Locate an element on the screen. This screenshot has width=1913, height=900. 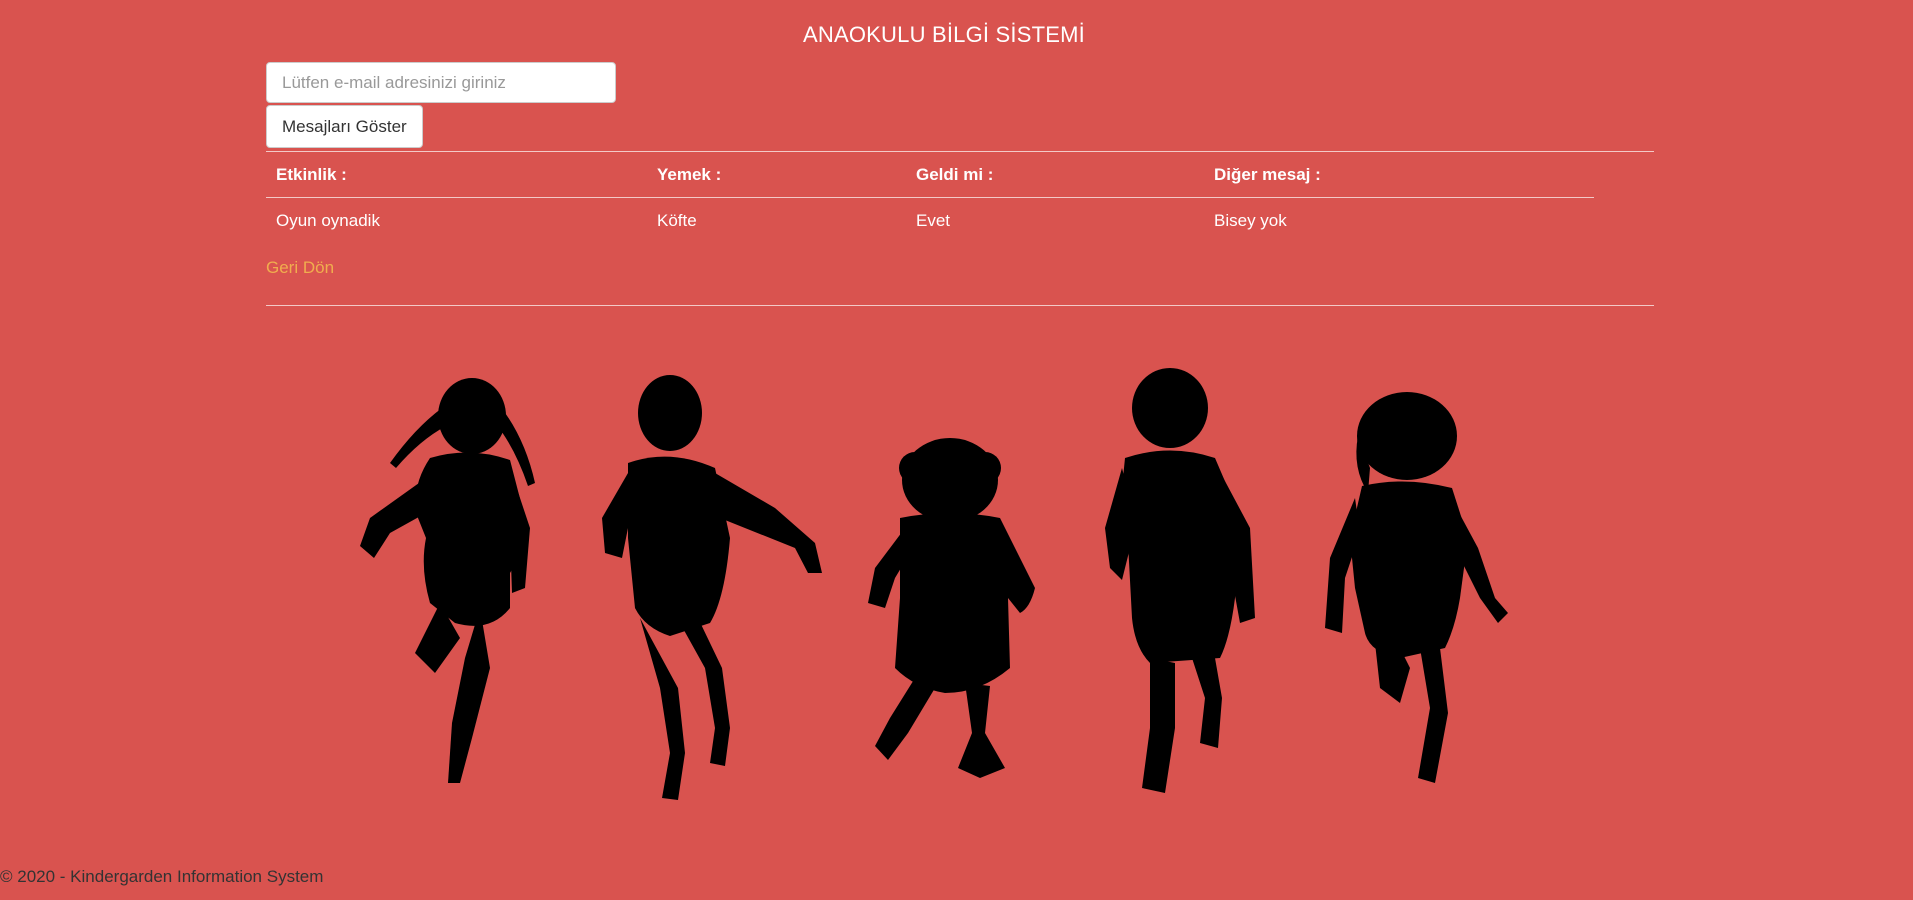
show-messages-button: Mesajları Göster is located at coordinates (344, 126).